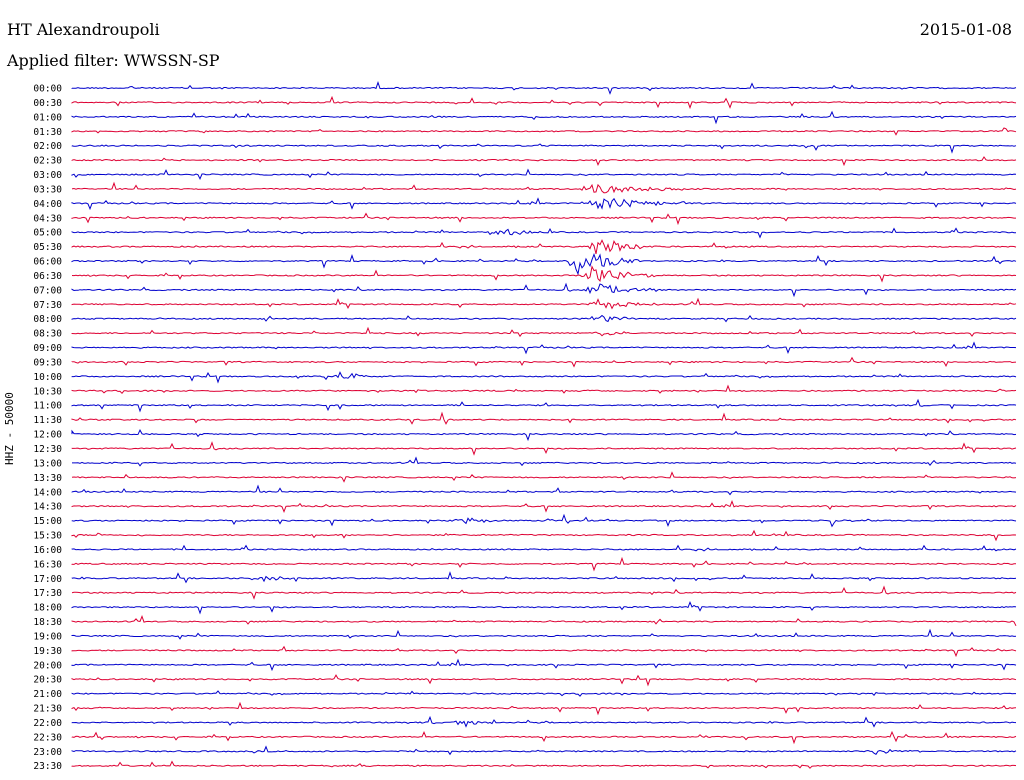 This screenshot has height=780, width=1024. What do you see at coordinates (47, 521) in the screenshot?
I see `row-label: 15:00` at bounding box center [47, 521].